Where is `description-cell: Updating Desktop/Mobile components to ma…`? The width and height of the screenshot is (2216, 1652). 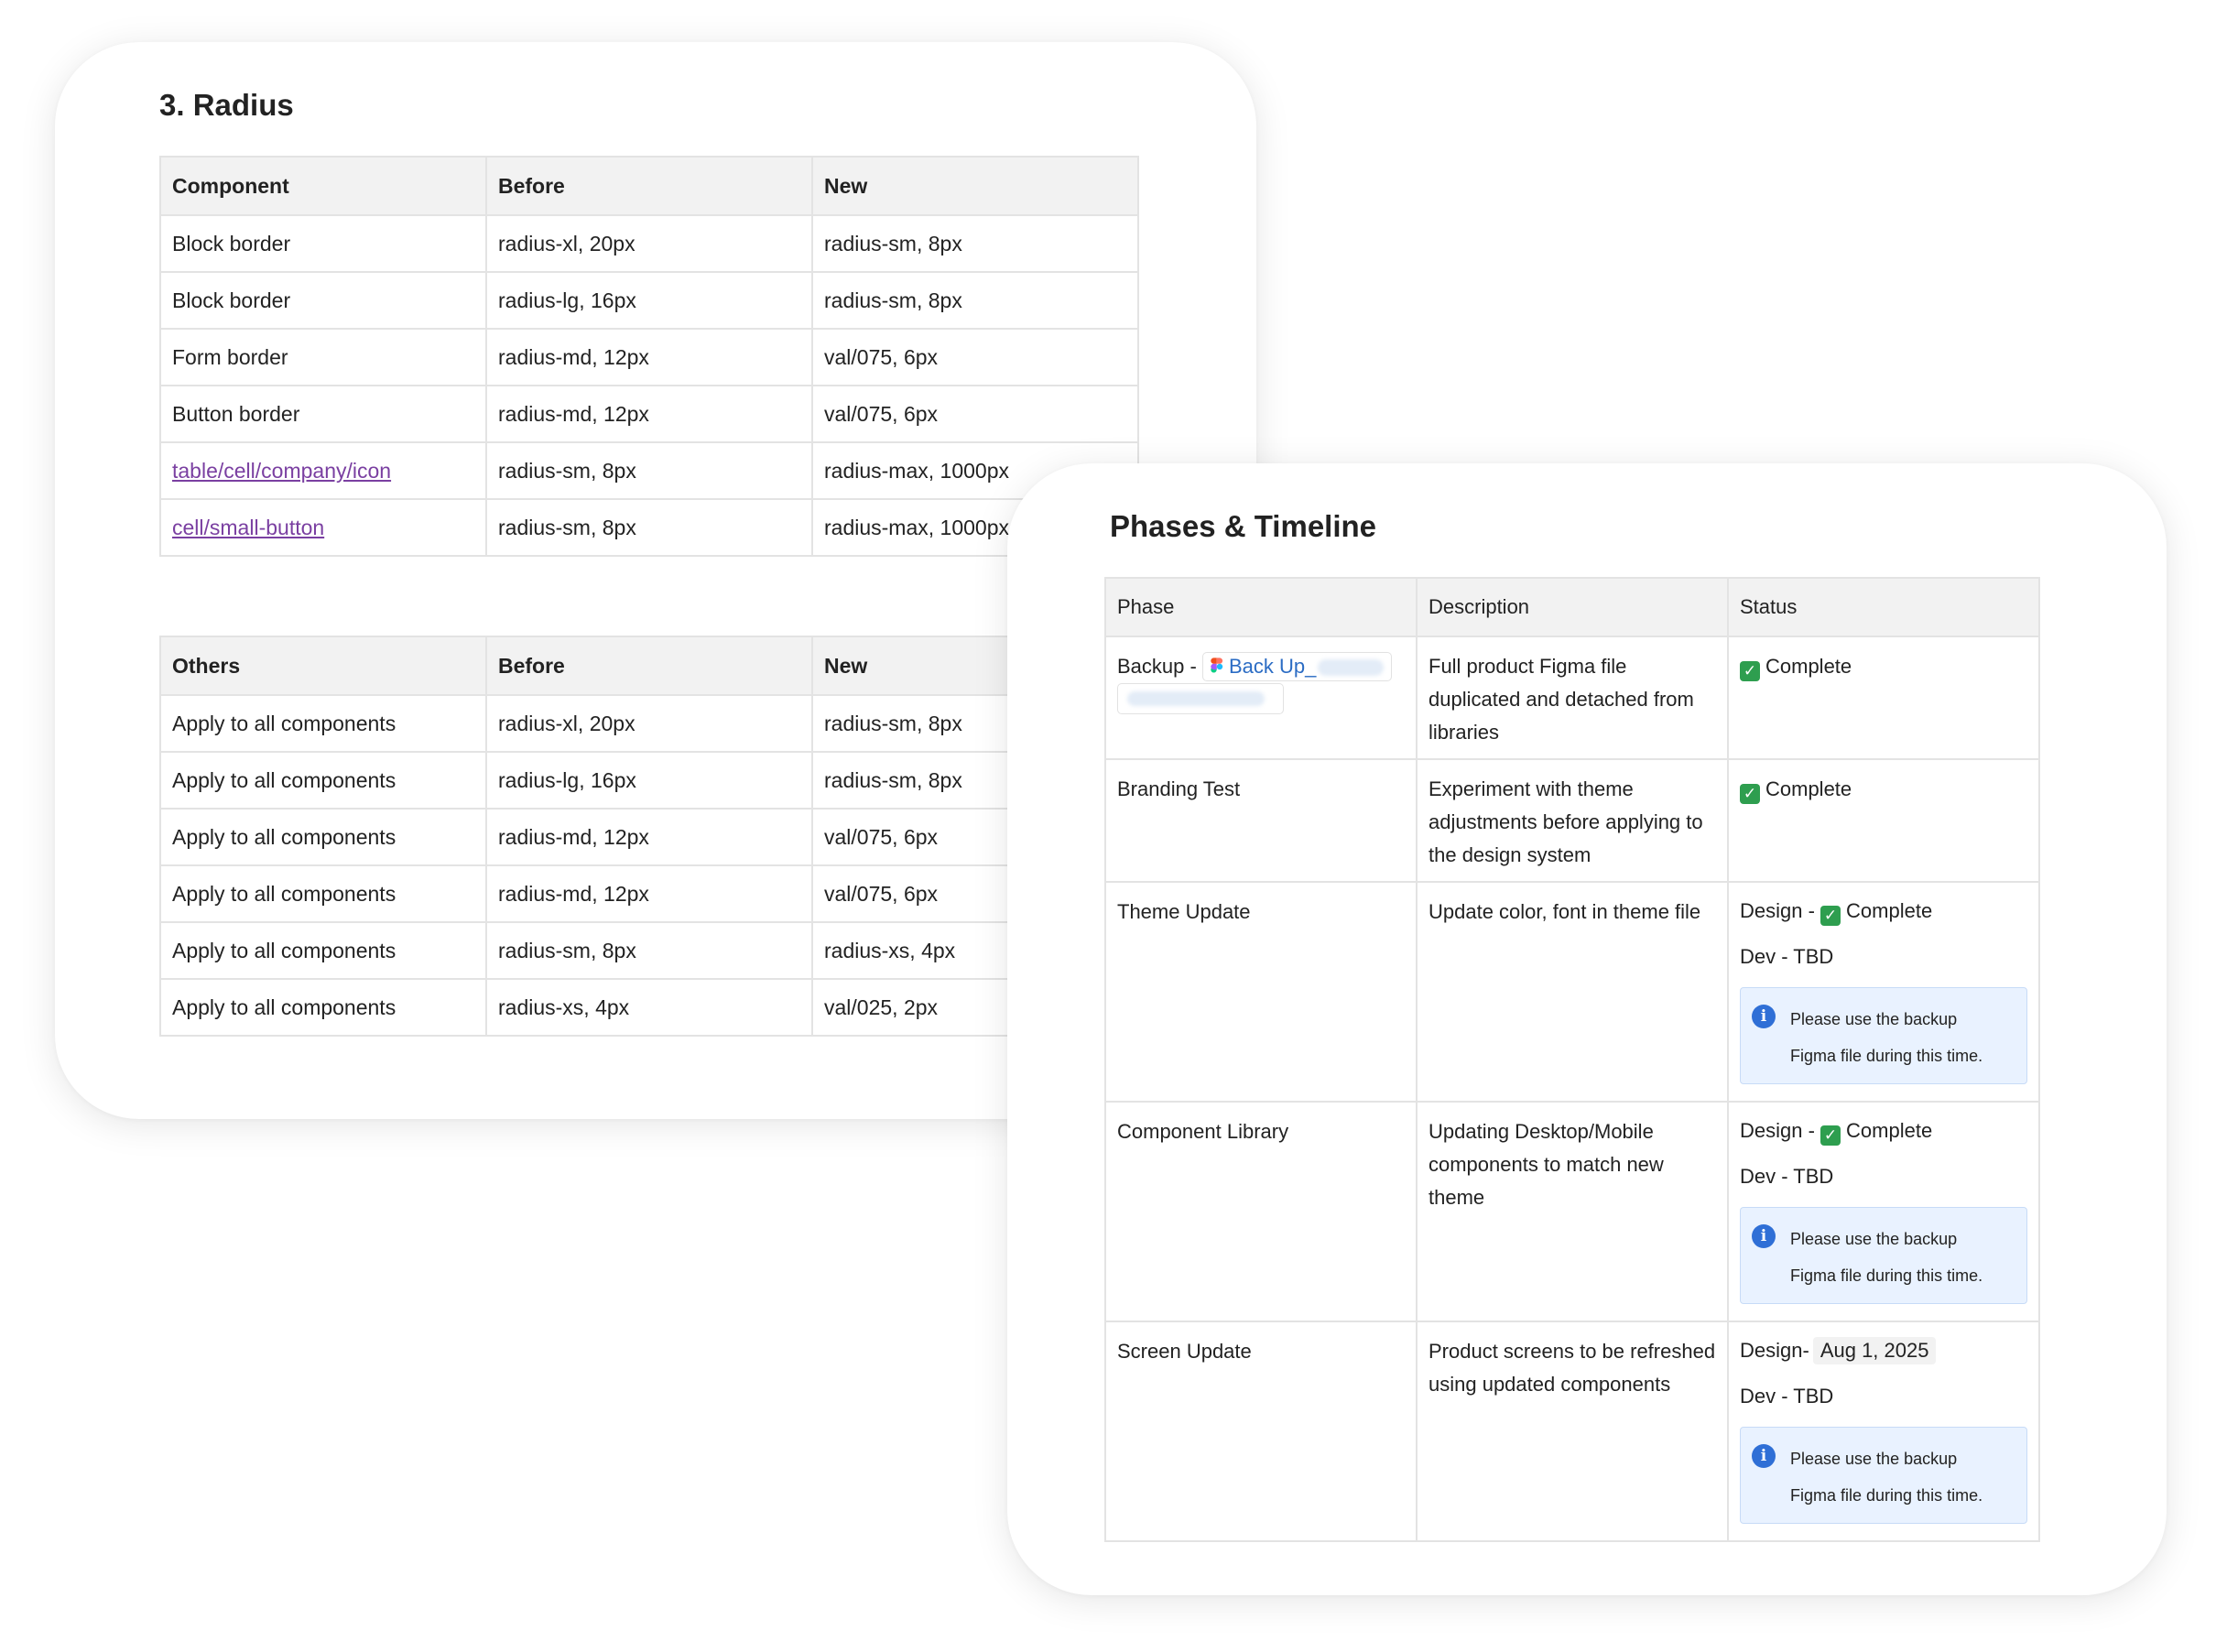
description-cell: Updating Desktop/Mobile components to ma… is located at coordinates (1572, 1211).